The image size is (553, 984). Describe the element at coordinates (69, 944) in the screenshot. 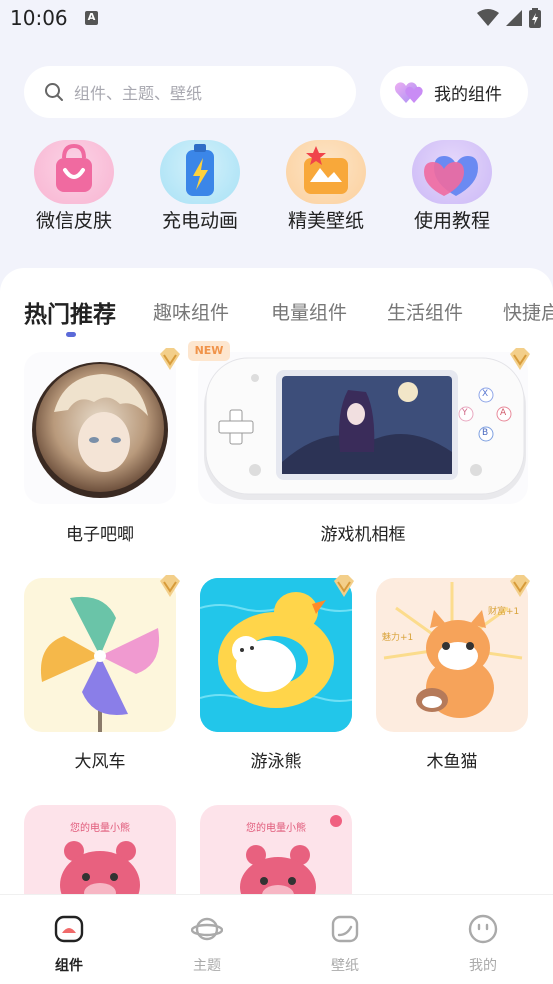

I see `nav-widgets: 组件` at that location.